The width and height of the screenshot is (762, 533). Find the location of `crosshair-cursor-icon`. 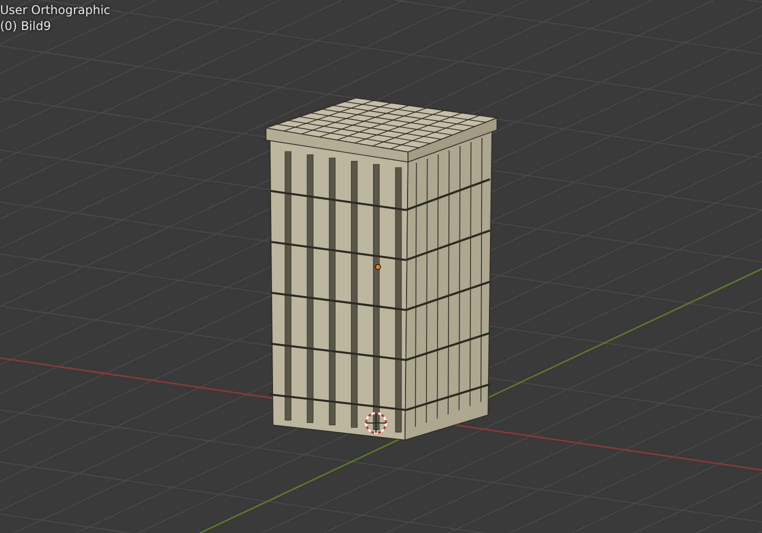

crosshair-cursor-icon is located at coordinates (376, 423).